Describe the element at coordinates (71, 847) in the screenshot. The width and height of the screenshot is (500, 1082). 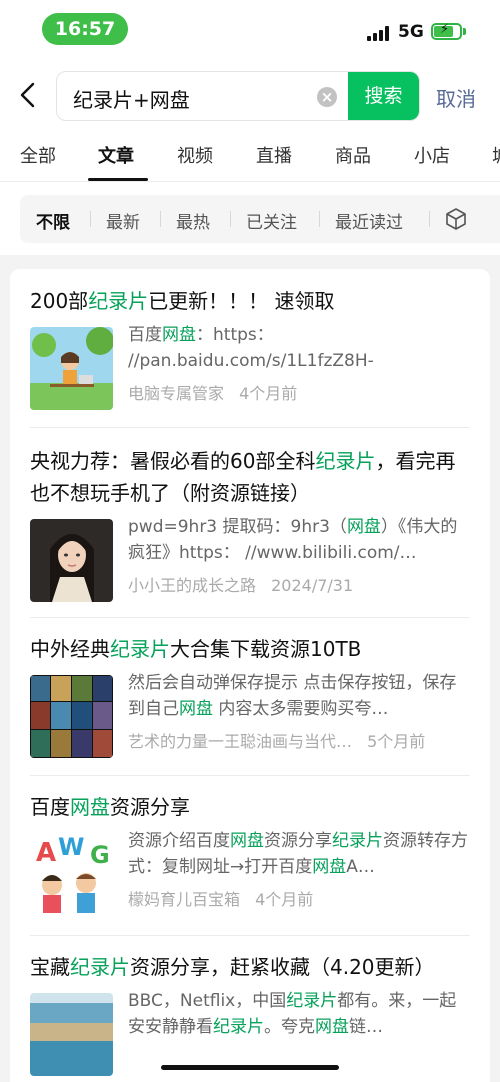
I see `svg-text: W` at that location.